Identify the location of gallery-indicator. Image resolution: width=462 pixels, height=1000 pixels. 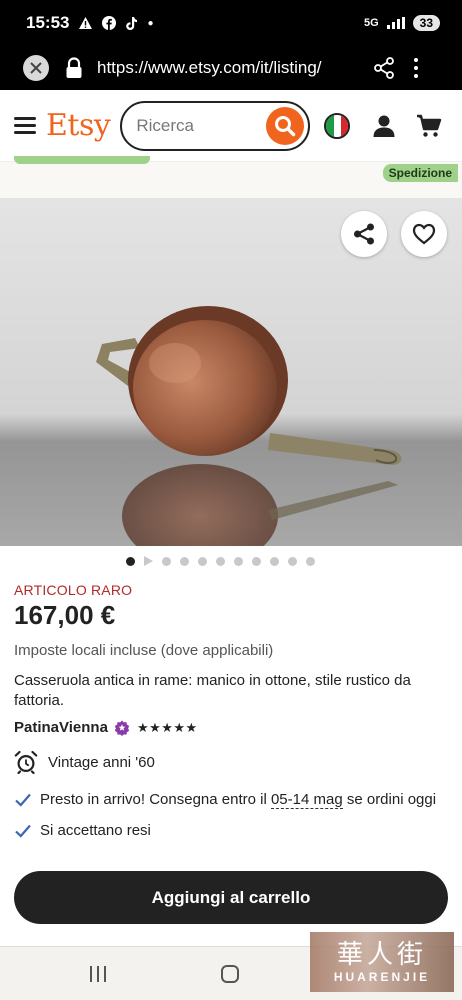
(220, 561).